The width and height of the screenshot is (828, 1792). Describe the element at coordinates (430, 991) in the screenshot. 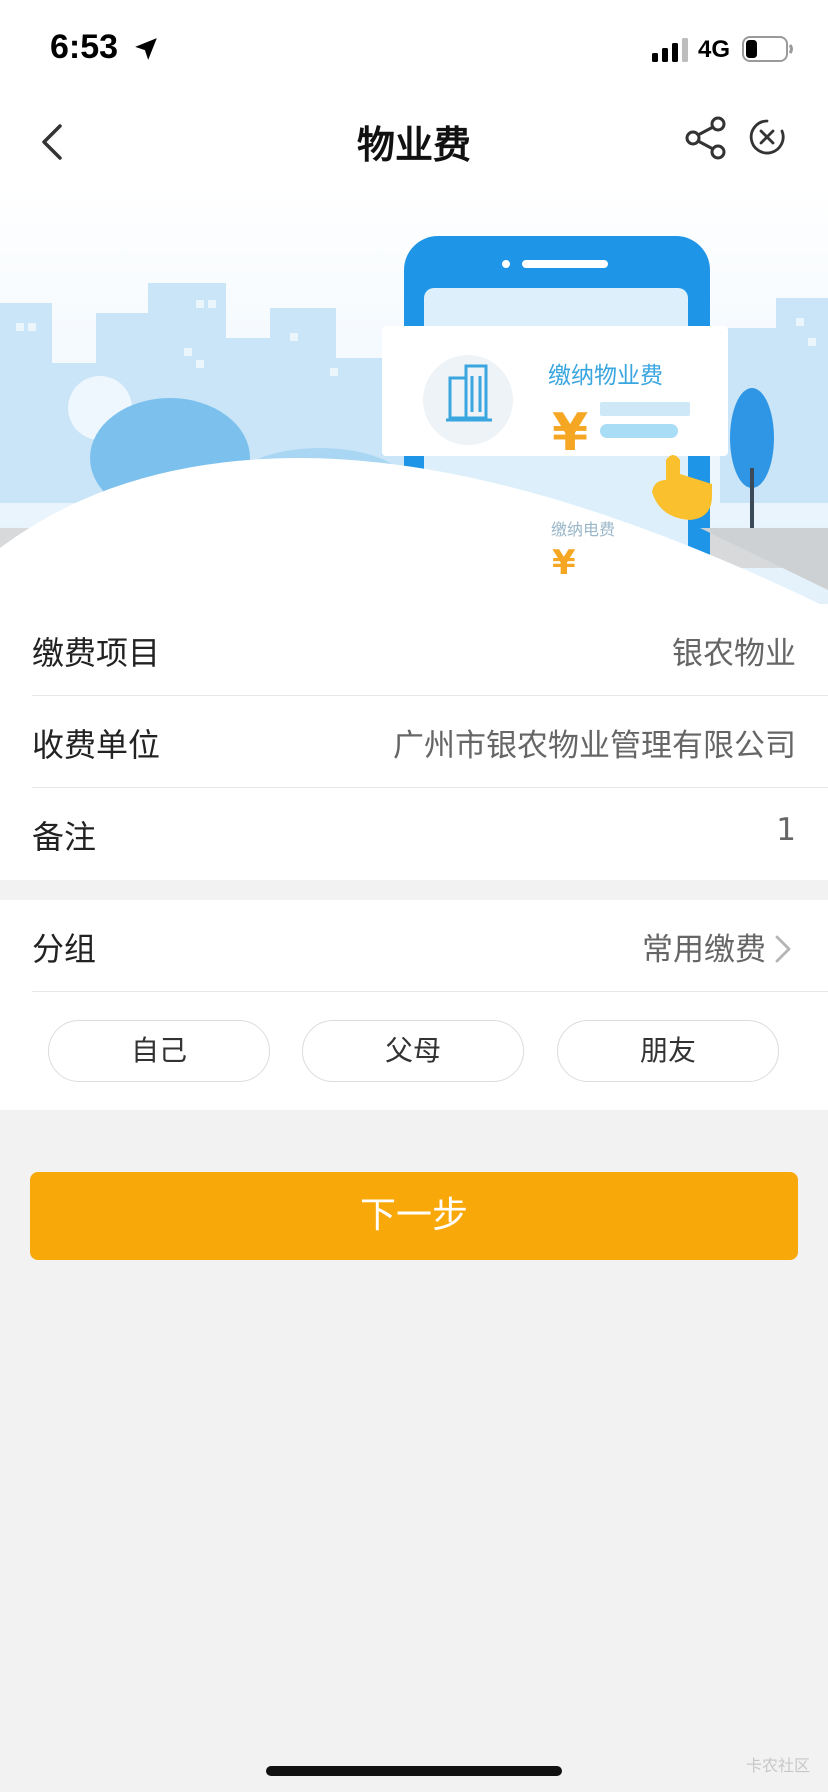

I see `row-divider` at that location.